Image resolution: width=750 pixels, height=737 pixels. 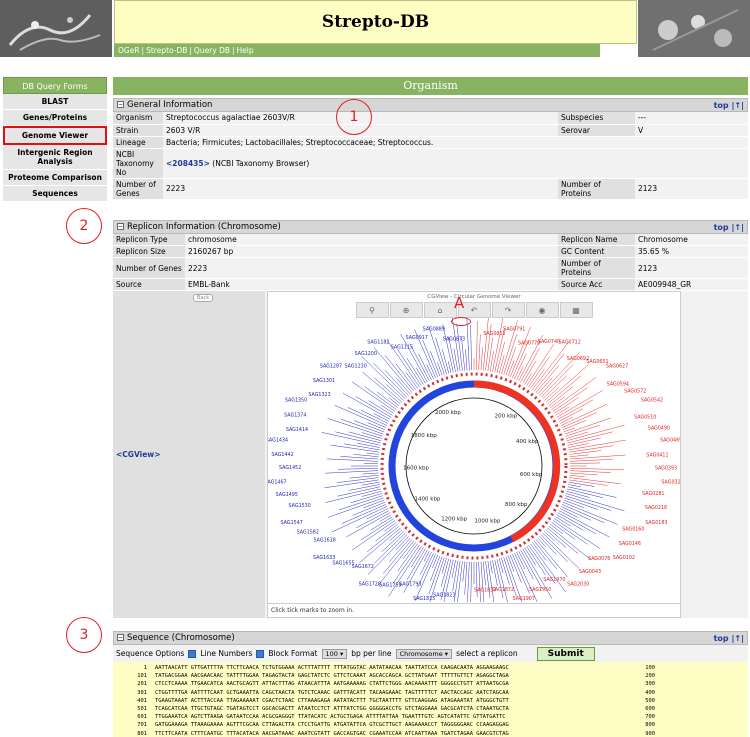 What do you see at coordinates (645, 418) in the screenshot?
I see `gene-label: SAG0510` at bounding box center [645, 418].